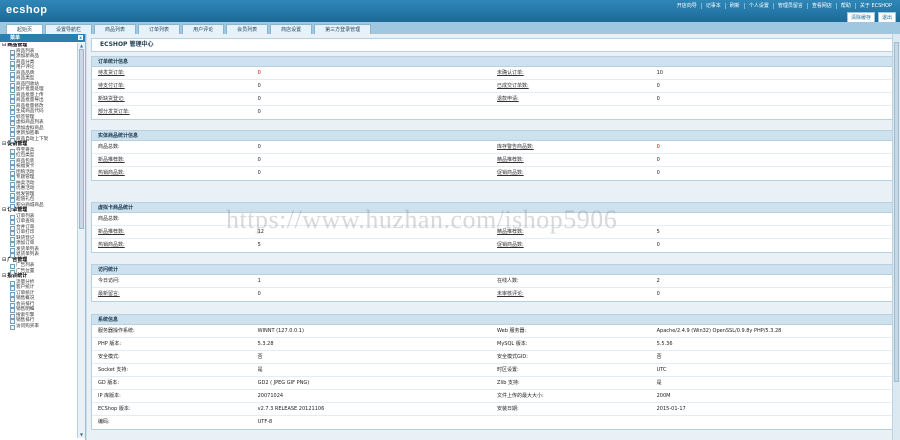 This screenshot has height=440, width=900. Describe the element at coordinates (571, 147) in the screenshot. I see `stat-label: 库存警告商品数:` at that location.